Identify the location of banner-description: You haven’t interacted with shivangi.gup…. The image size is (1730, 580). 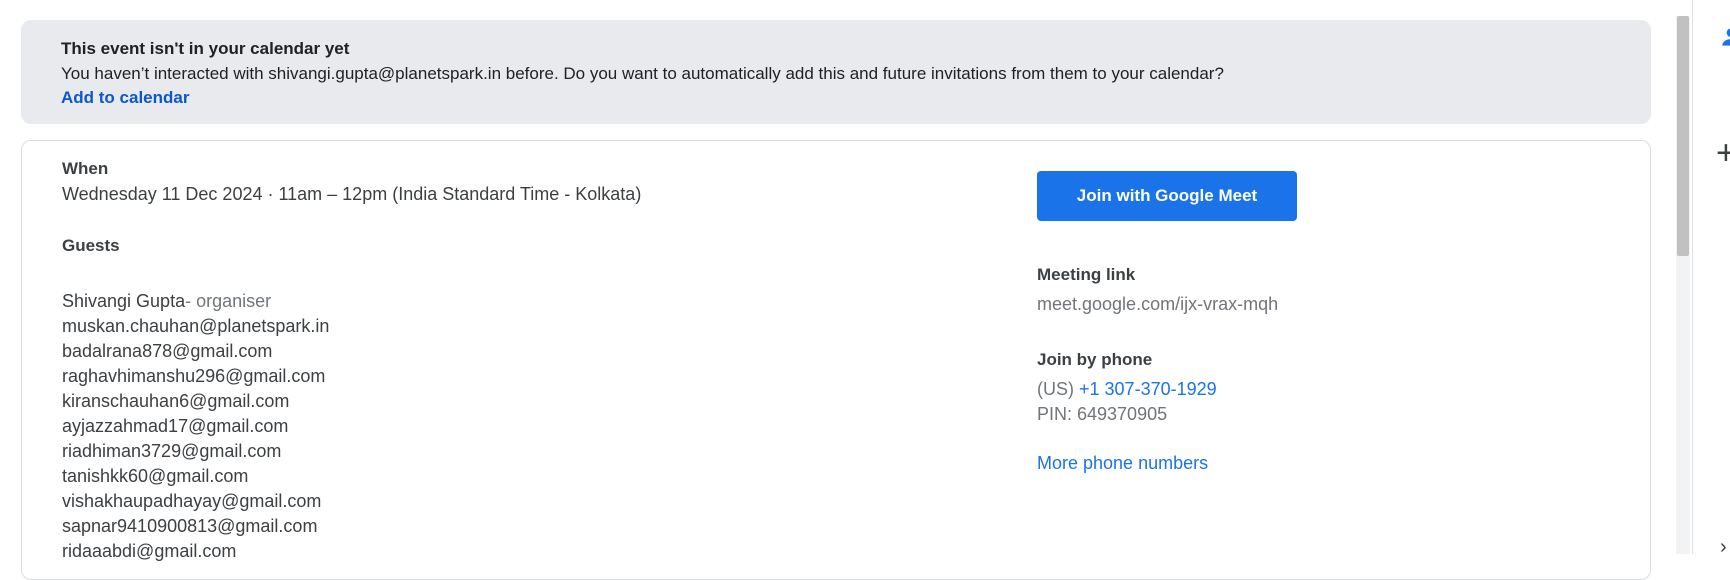
(642, 73).